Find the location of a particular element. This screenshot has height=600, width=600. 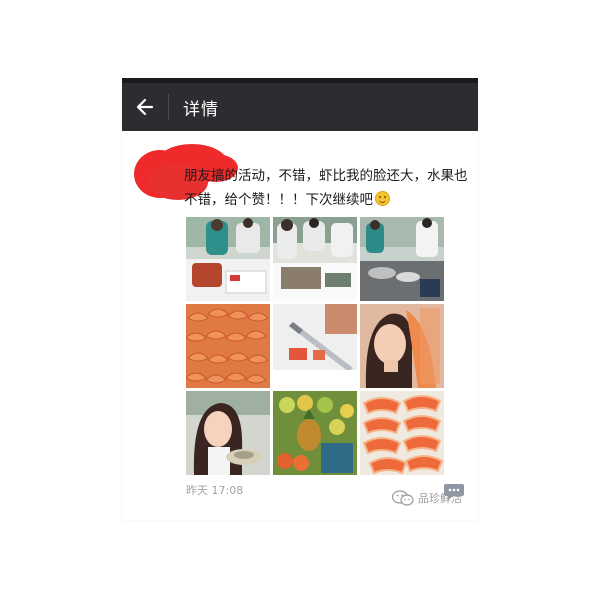

wechat-logo-icon is located at coordinates (403, 498).